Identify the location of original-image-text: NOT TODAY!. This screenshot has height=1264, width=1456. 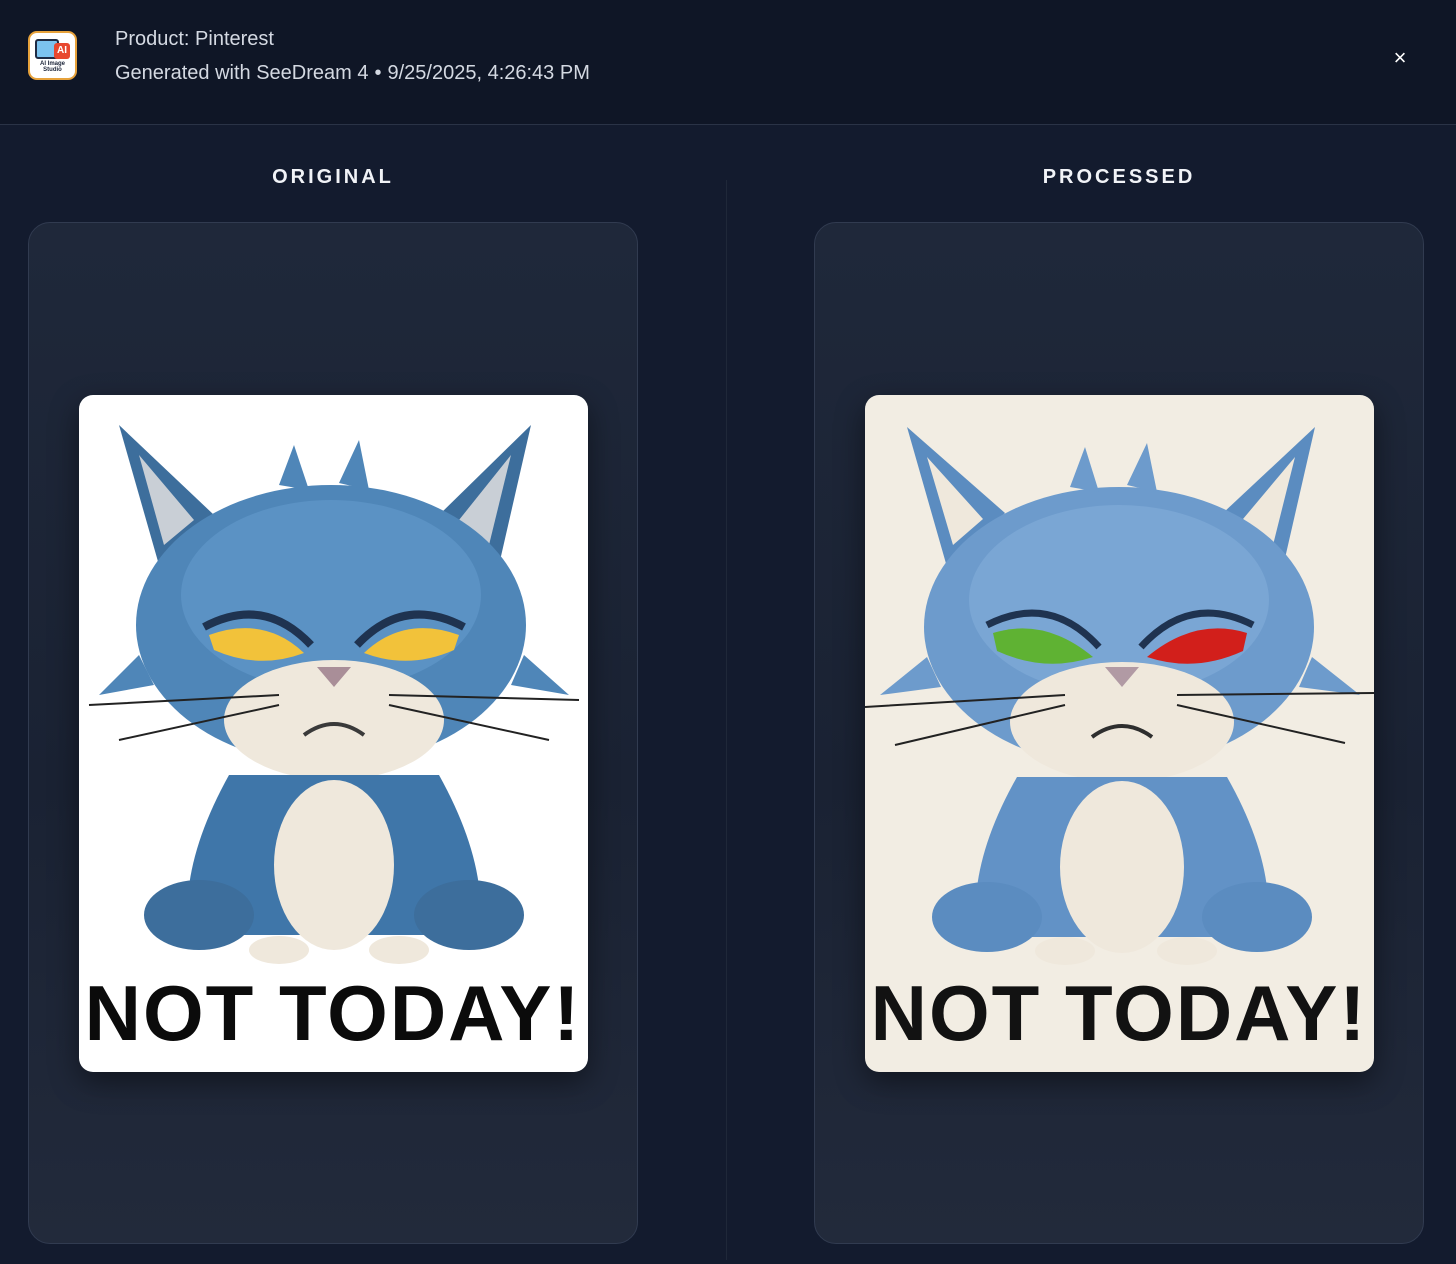
(333, 1013).